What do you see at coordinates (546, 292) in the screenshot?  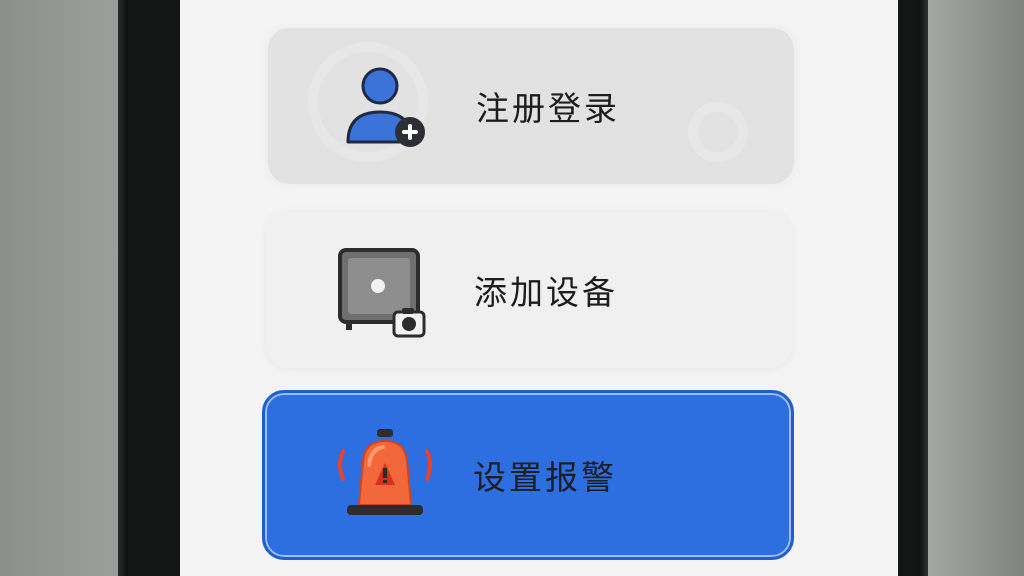 I see `add-device-label: 添加设备` at bounding box center [546, 292].